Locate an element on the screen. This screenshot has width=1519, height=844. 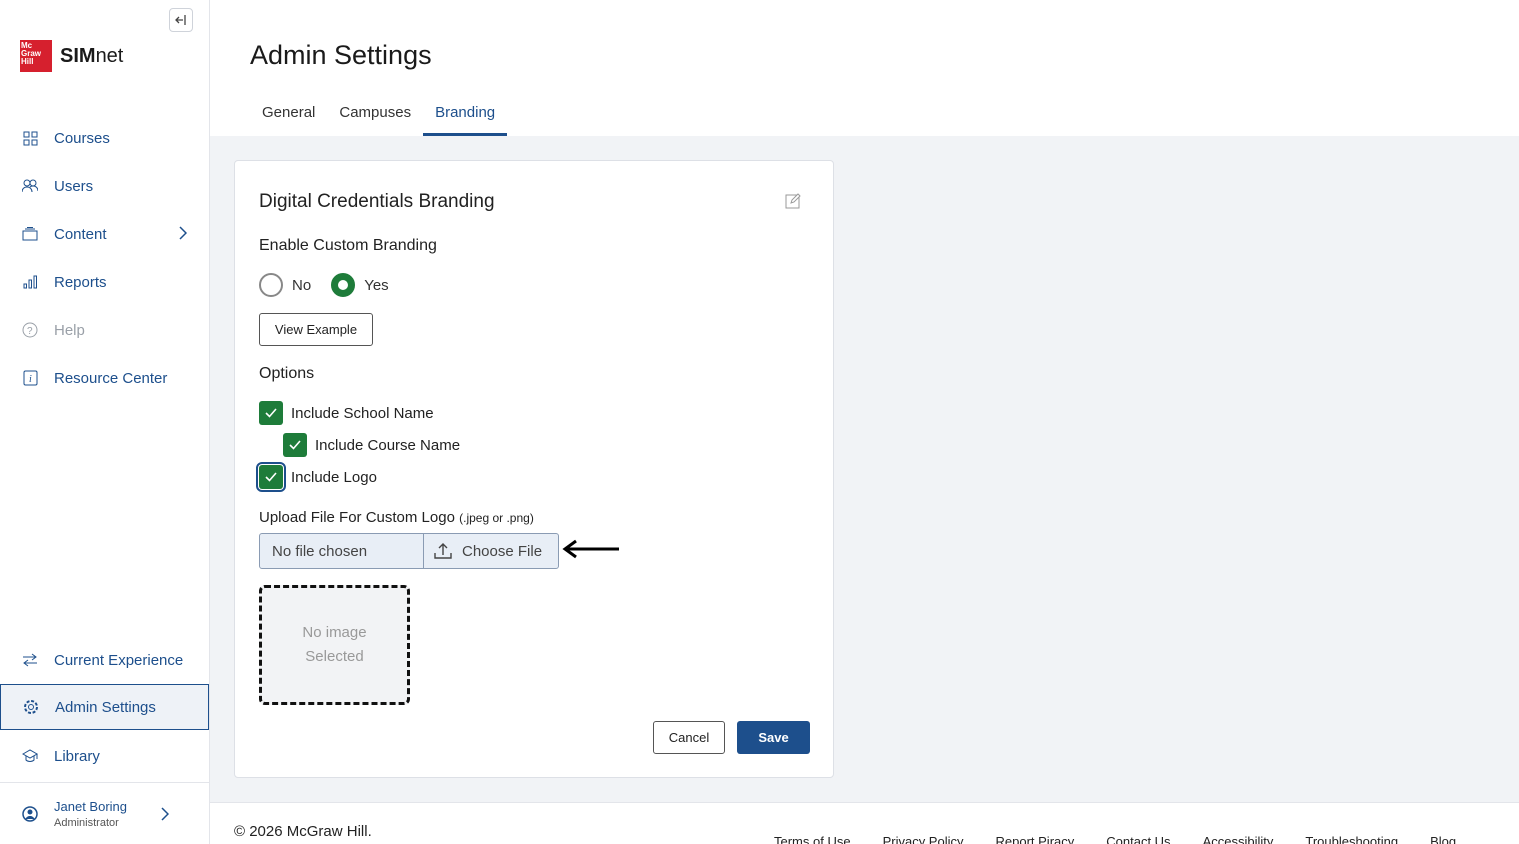
checkbox-logo is located at coordinates (271, 477).